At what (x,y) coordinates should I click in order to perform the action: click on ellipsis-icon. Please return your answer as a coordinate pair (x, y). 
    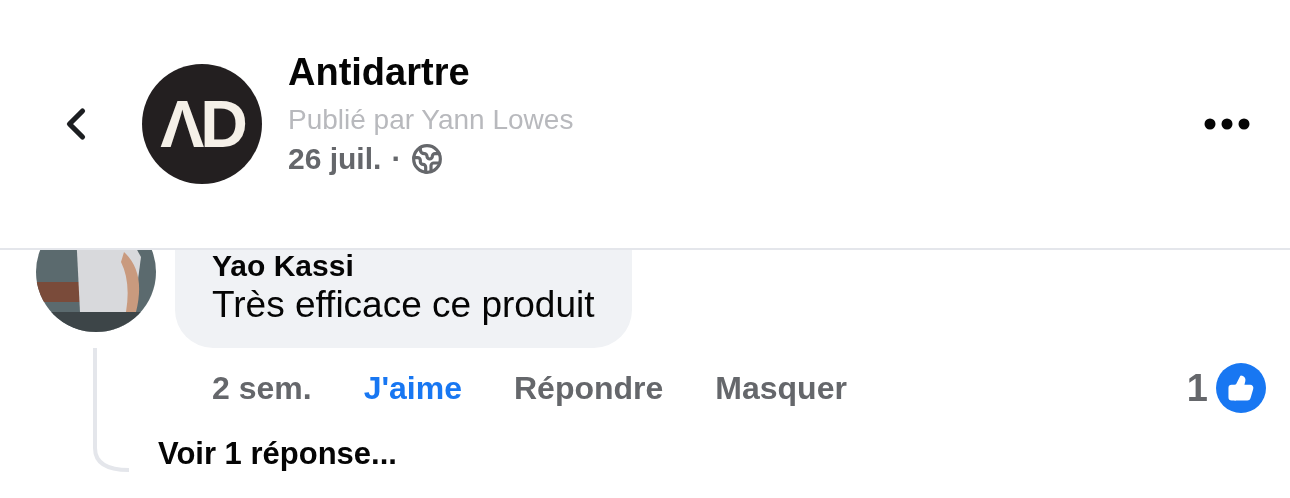
    Looking at the image, I should click on (1227, 124).